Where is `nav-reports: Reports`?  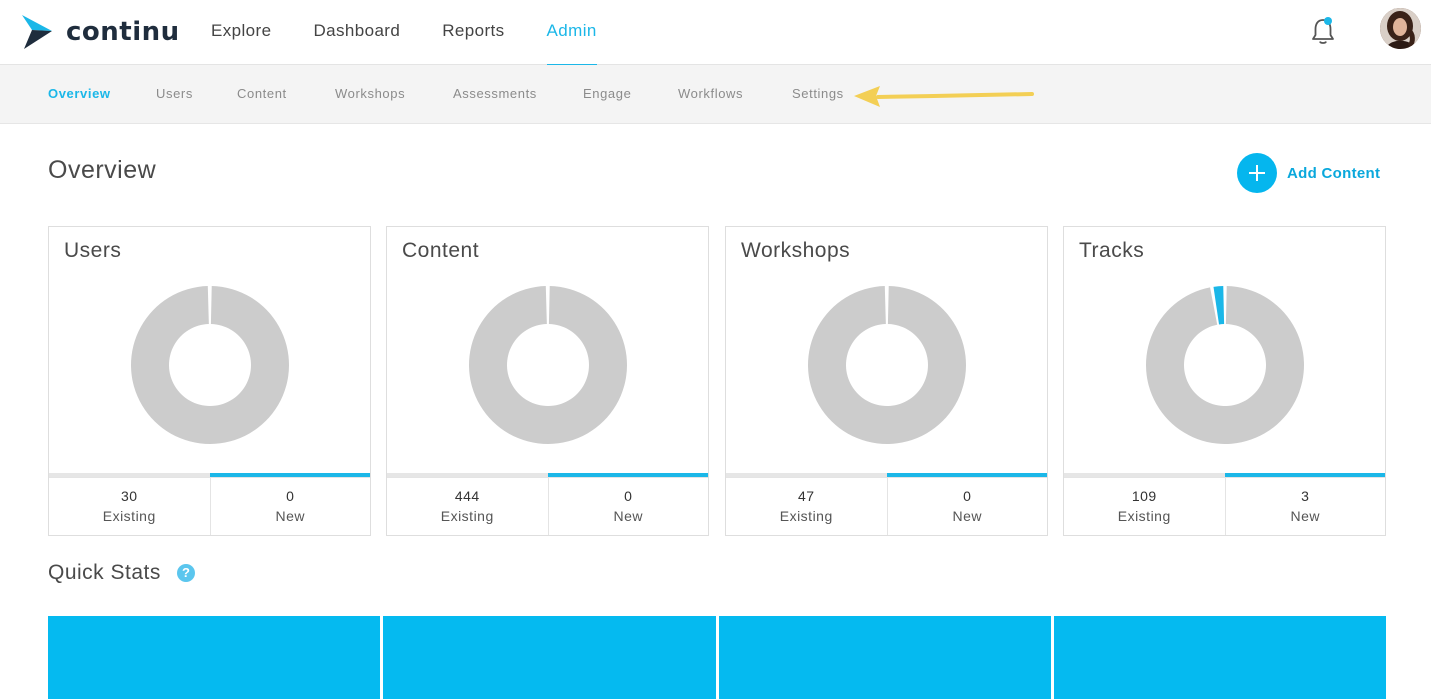 nav-reports: Reports is located at coordinates (473, 32).